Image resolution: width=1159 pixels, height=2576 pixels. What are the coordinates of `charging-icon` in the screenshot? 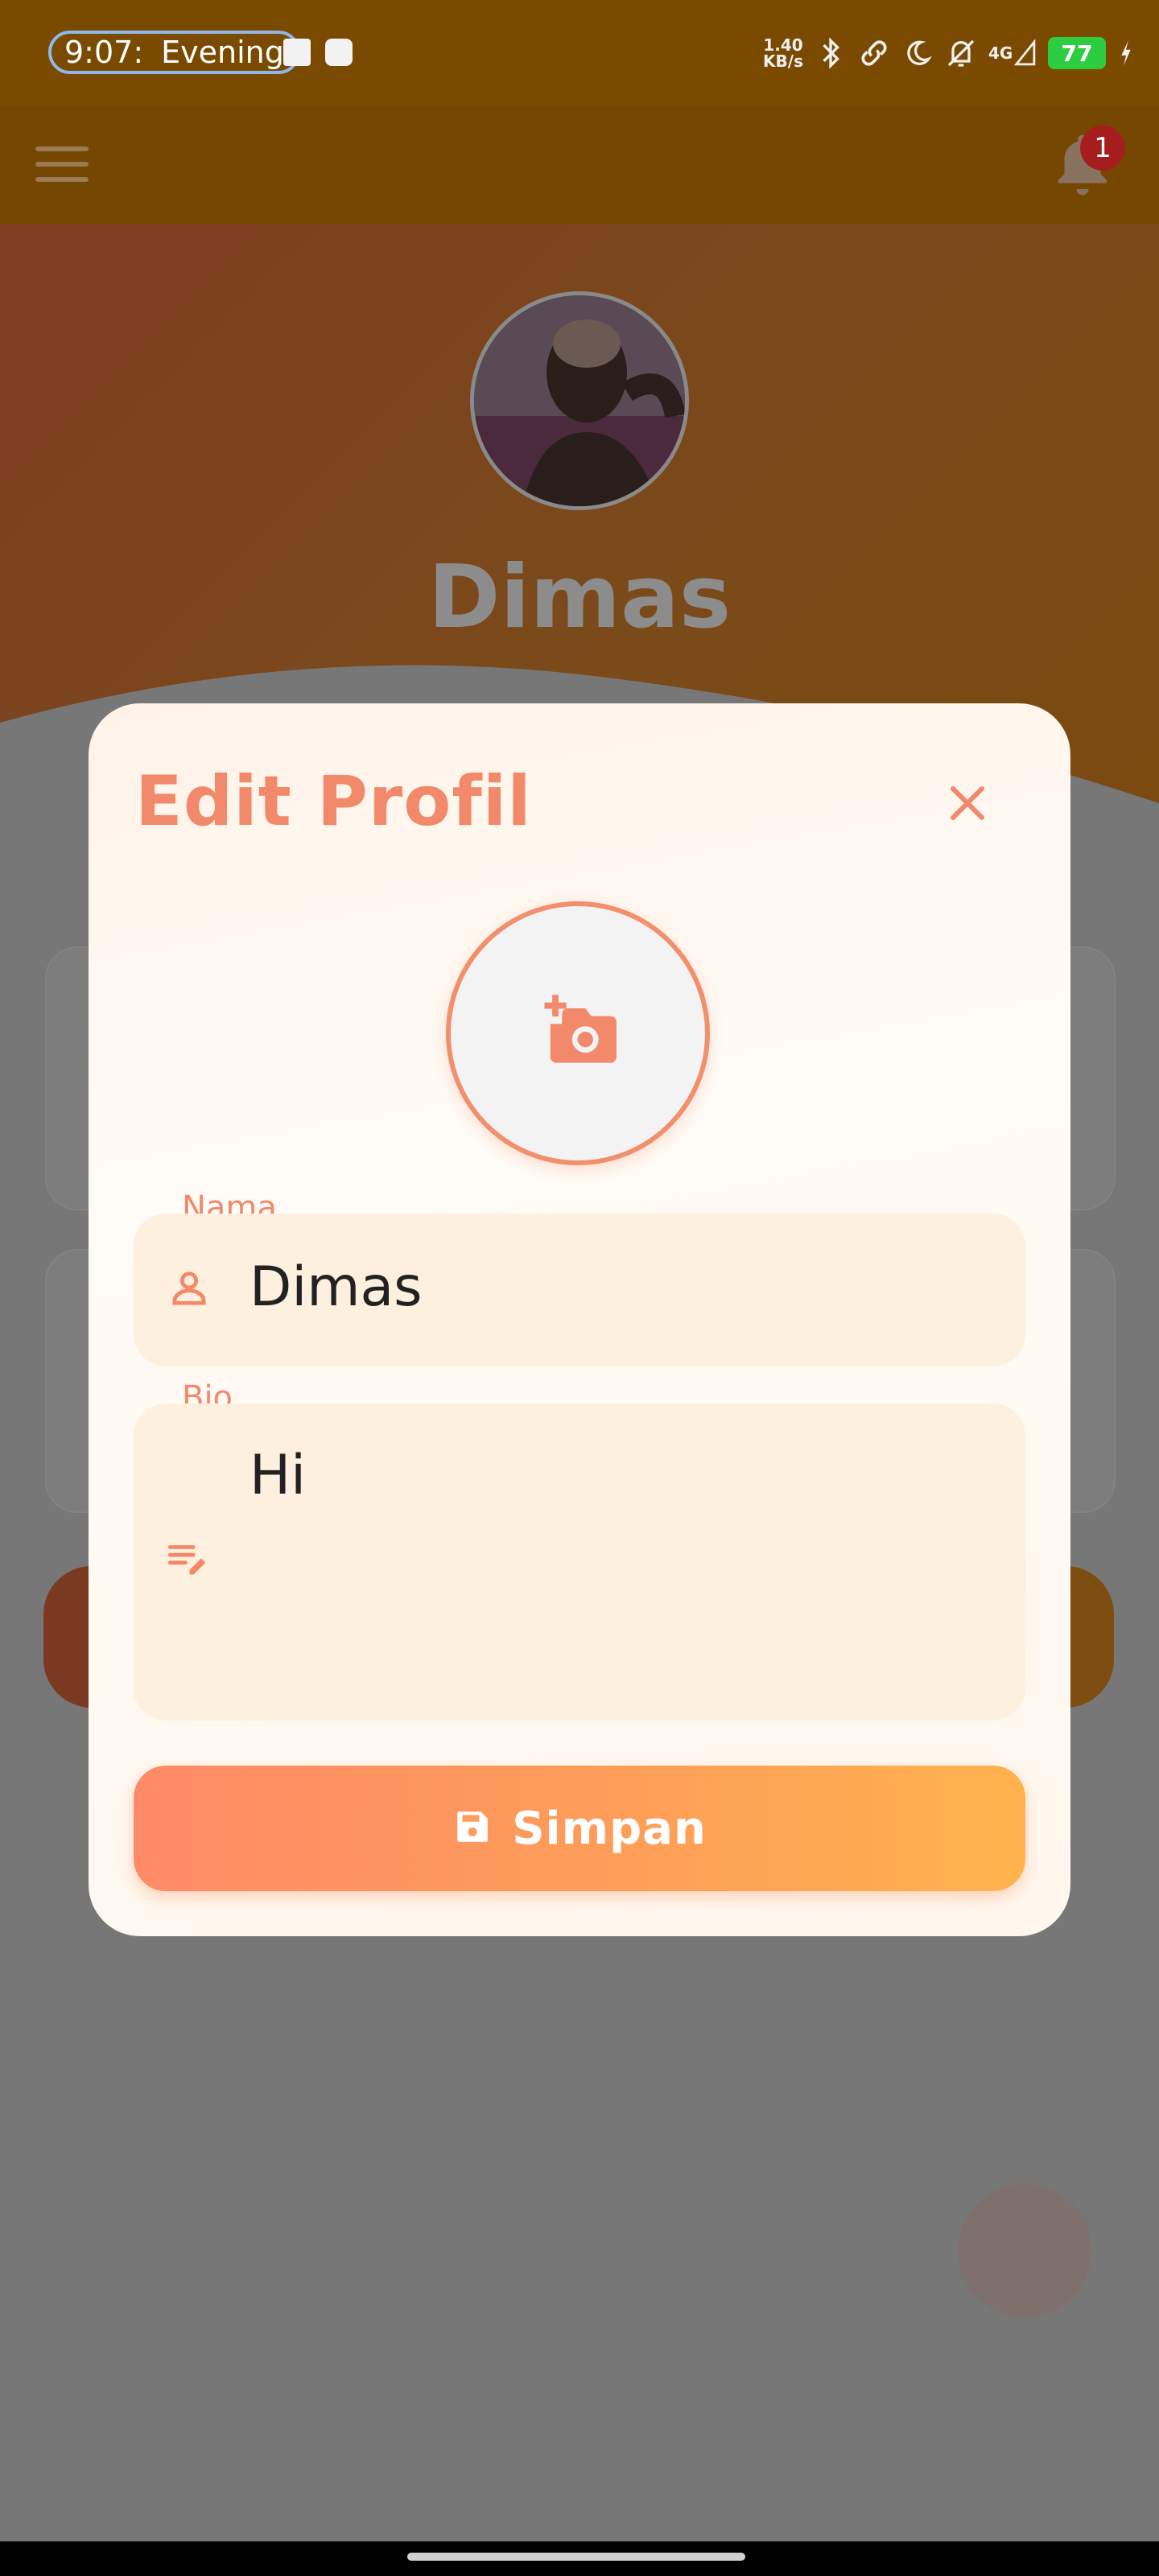 It's located at (1126, 53).